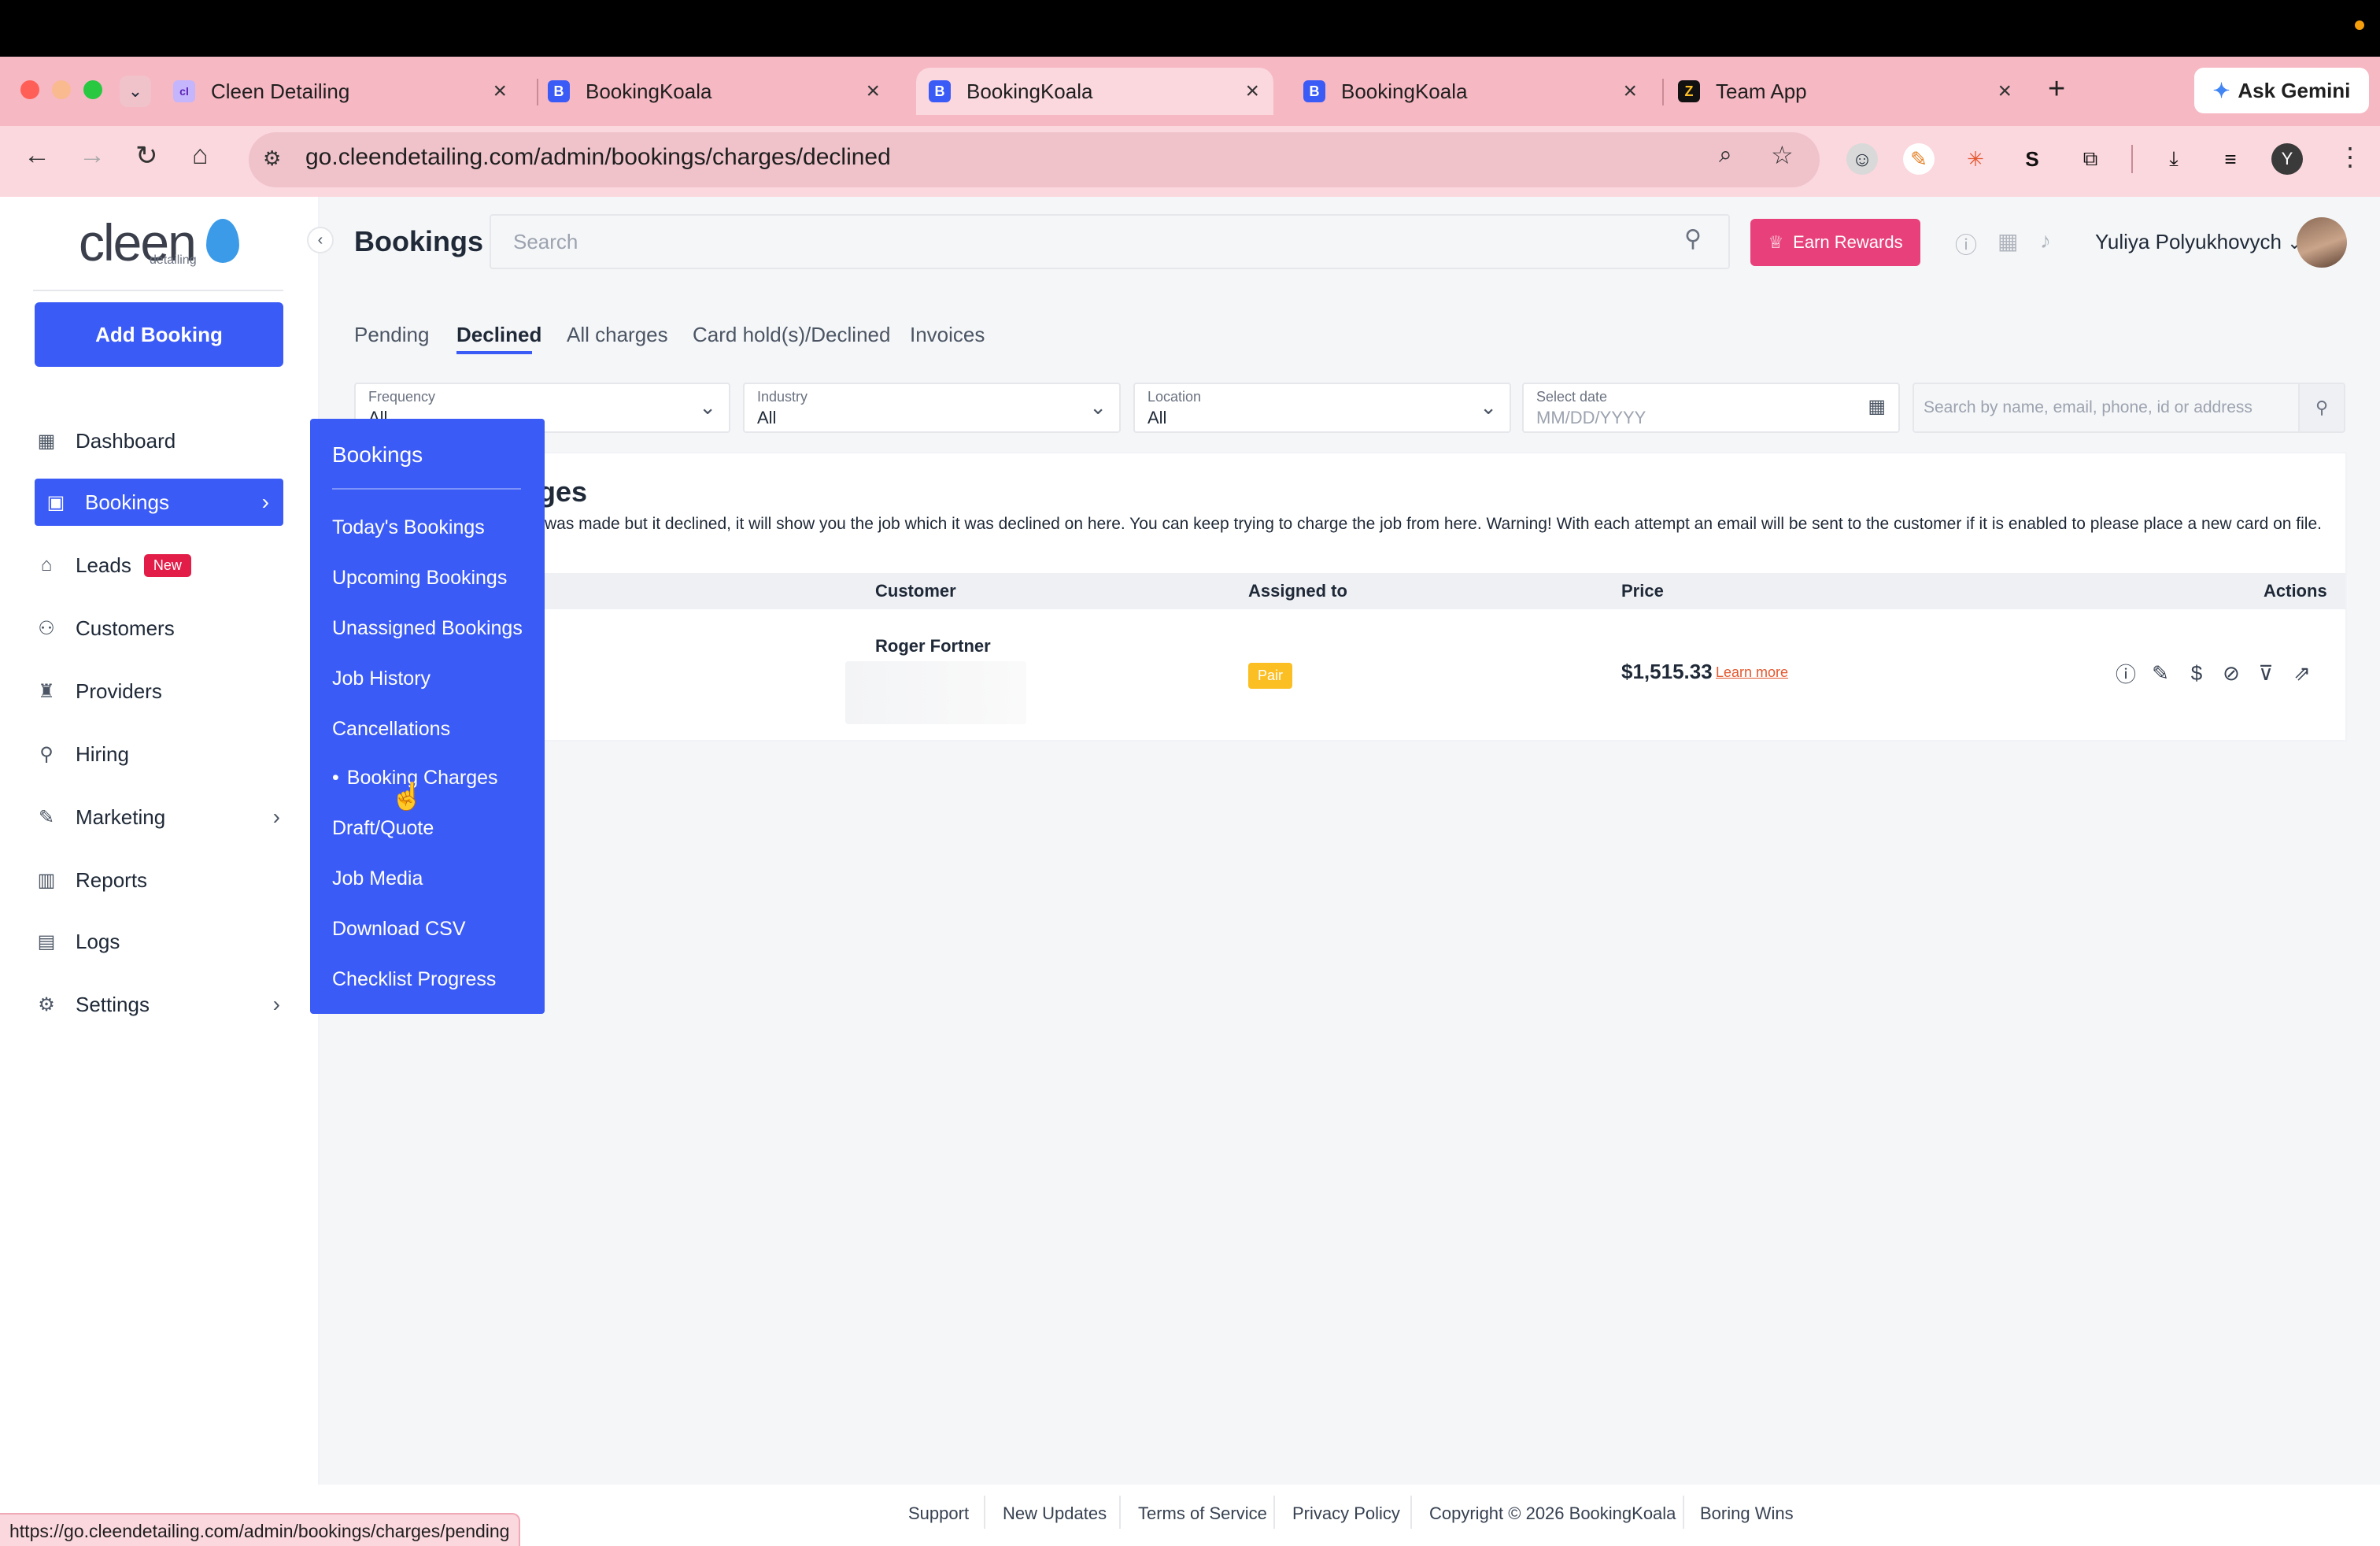  What do you see at coordinates (159, 880) in the screenshot?
I see `sidebar-item-reports: ▥ Reports` at bounding box center [159, 880].